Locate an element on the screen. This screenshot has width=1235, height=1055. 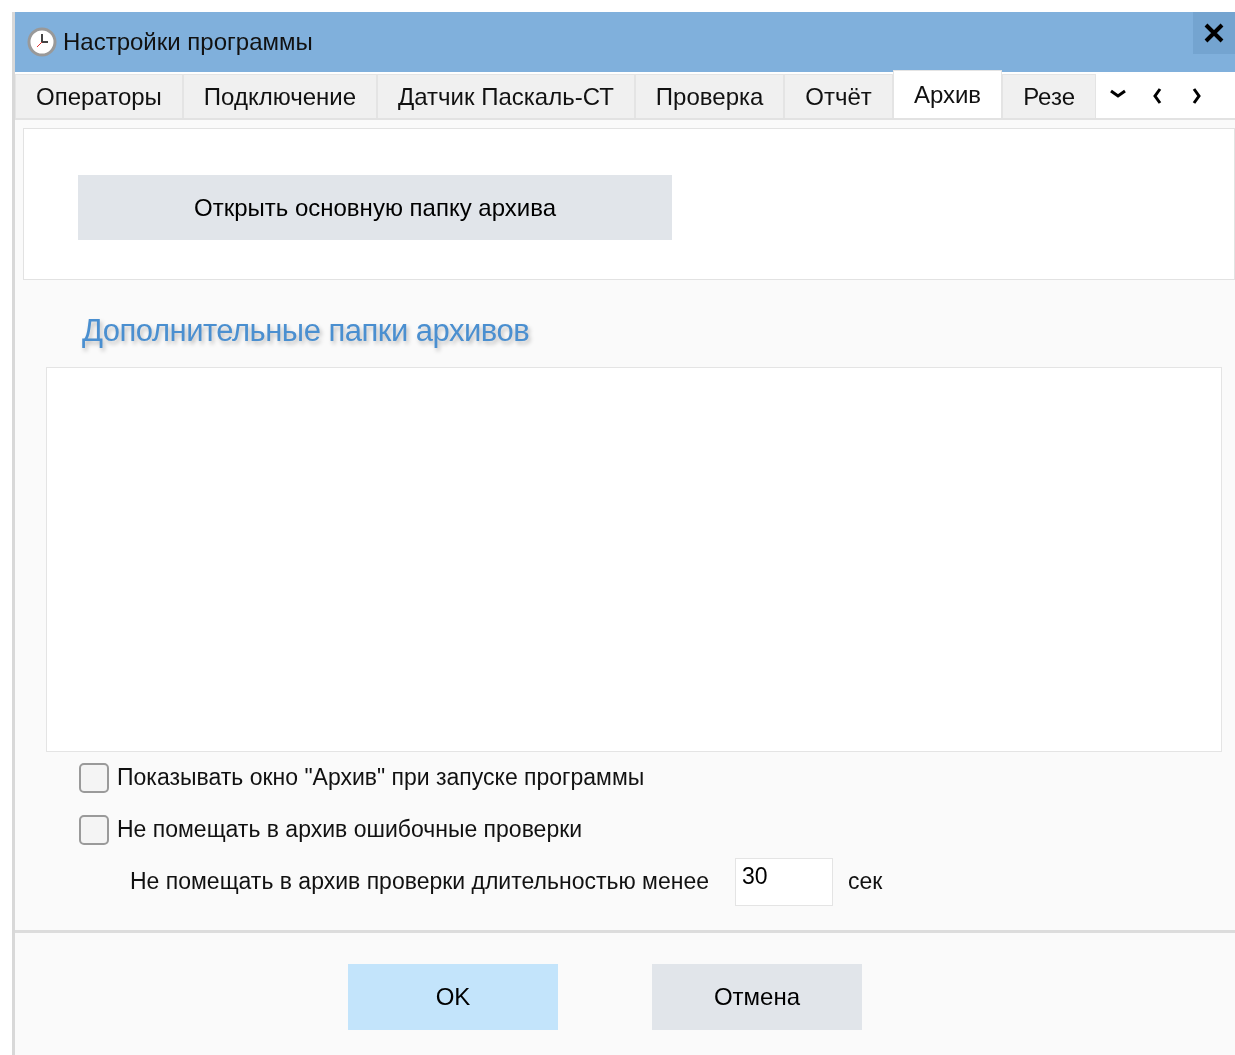
tab: Операторы is located at coordinates (99, 96).